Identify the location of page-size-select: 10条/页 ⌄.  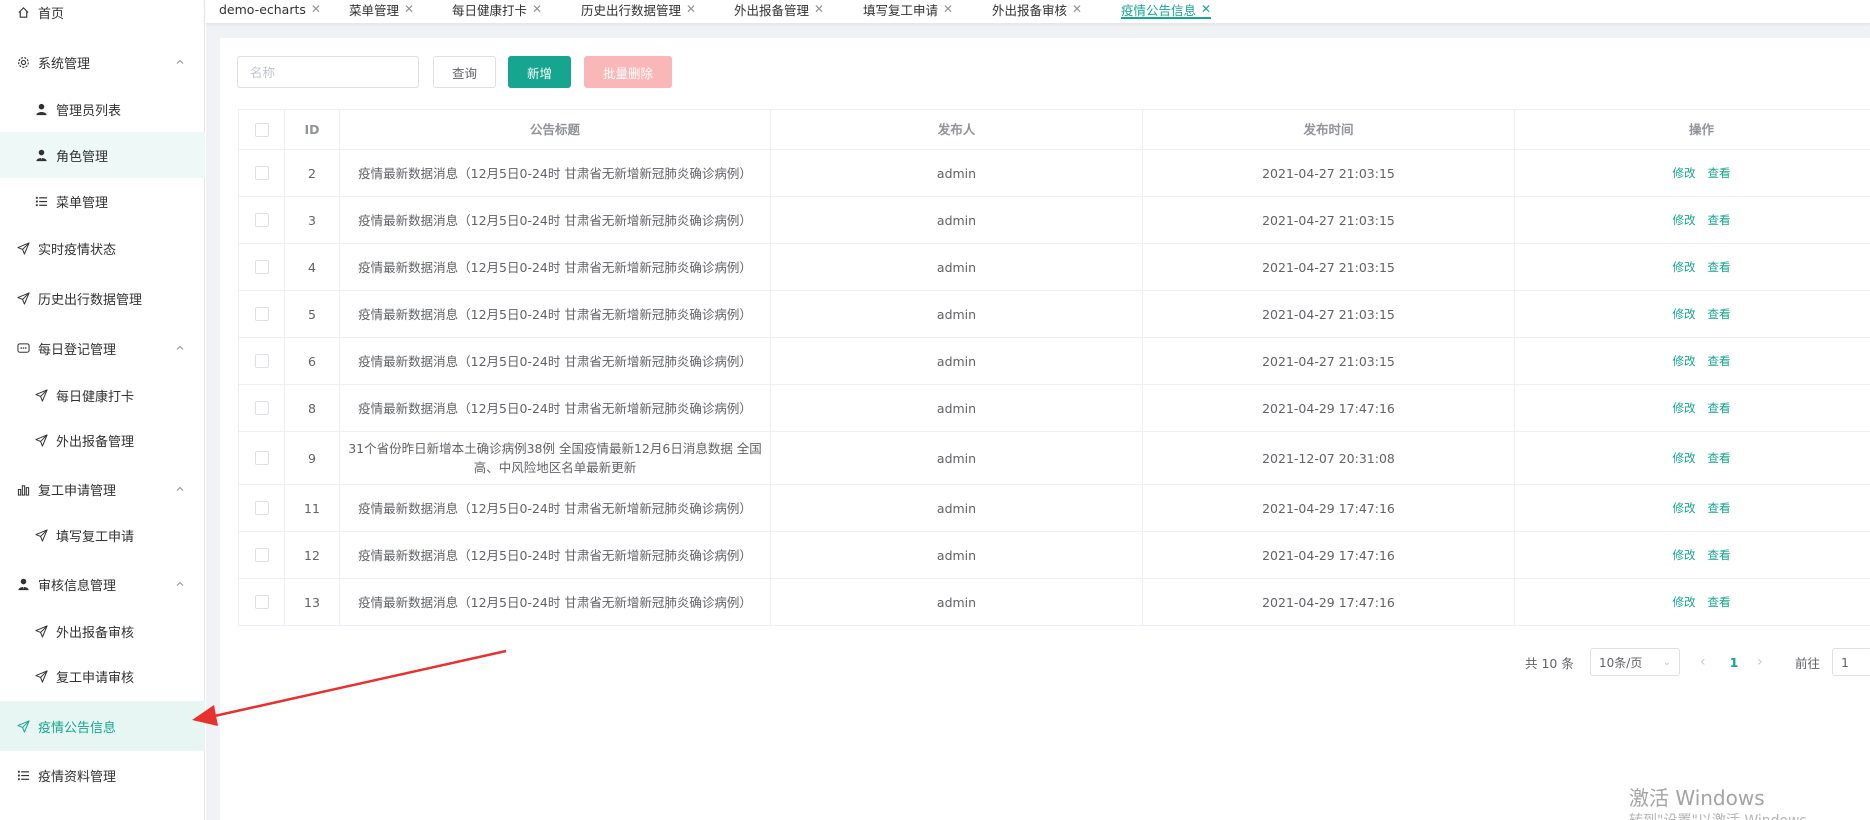
(1635, 662).